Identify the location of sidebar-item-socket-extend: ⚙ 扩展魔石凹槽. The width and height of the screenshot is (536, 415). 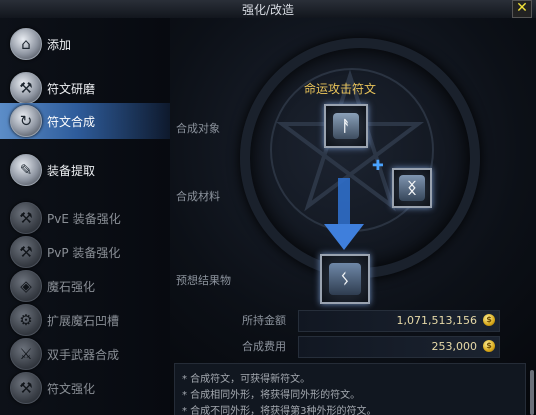
(85, 320).